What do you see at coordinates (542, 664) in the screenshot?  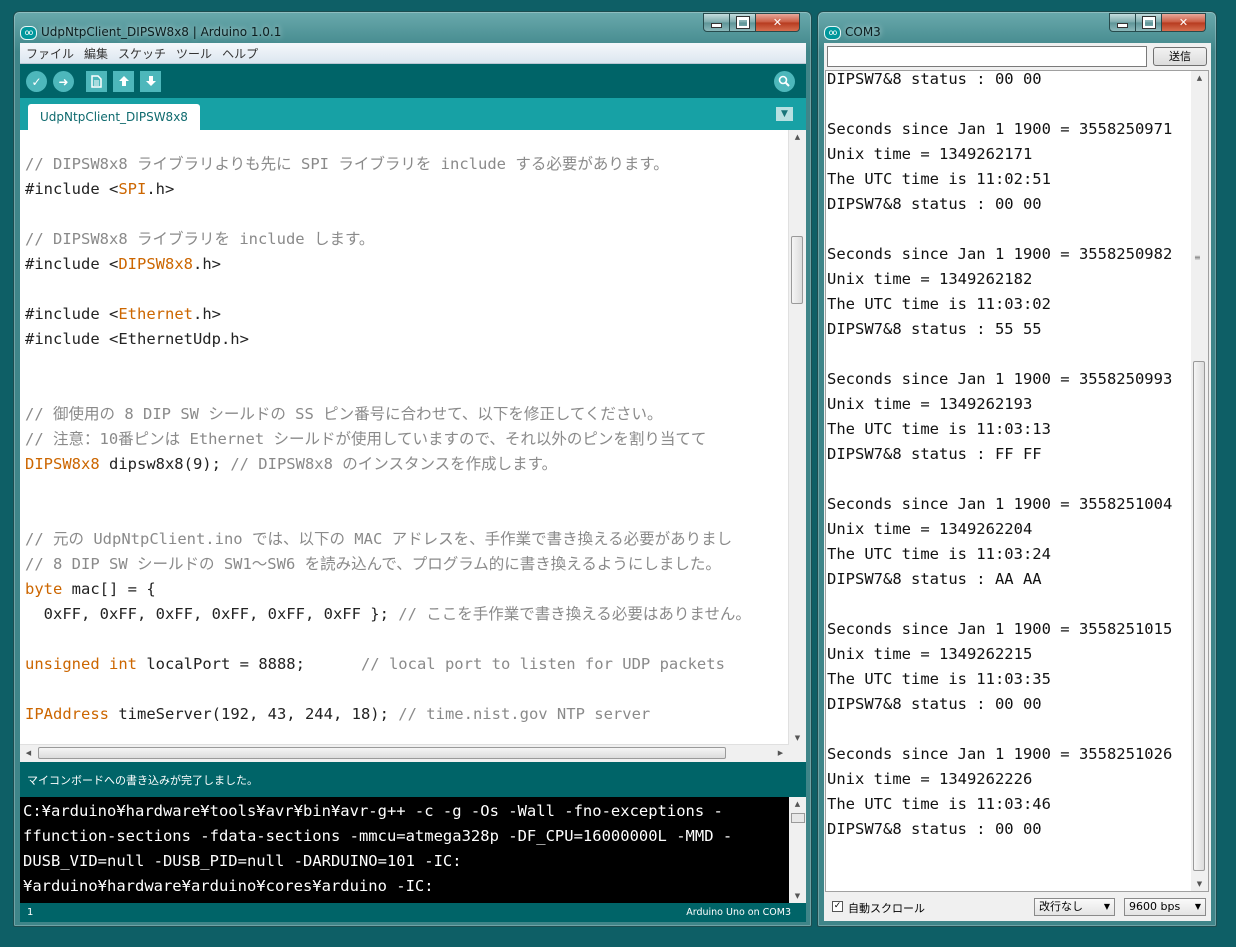 I see `code-token-comment: // local port to listen for UDP packets` at bounding box center [542, 664].